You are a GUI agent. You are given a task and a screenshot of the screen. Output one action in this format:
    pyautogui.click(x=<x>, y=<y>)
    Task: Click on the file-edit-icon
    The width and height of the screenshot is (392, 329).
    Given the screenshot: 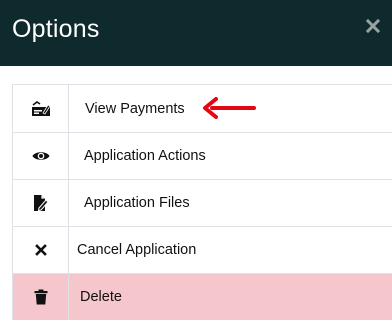 What is the action you would take?
    pyautogui.click(x=41, y=203)
    